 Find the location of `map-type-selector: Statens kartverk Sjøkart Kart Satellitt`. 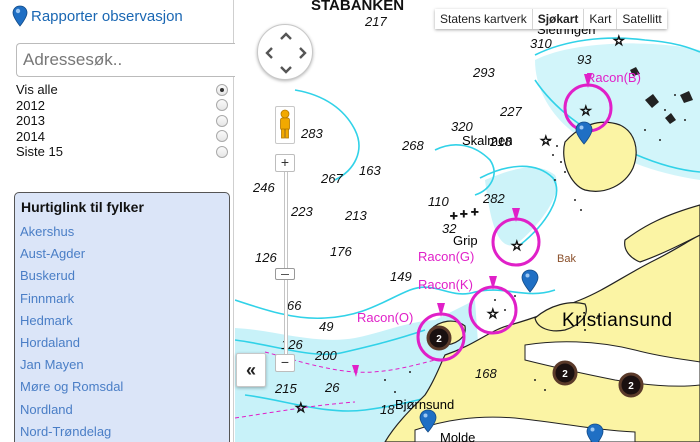

map-type-selector: Statens kartverk Sjøkart Kart Satellitt is located at coordinates (551, 19).